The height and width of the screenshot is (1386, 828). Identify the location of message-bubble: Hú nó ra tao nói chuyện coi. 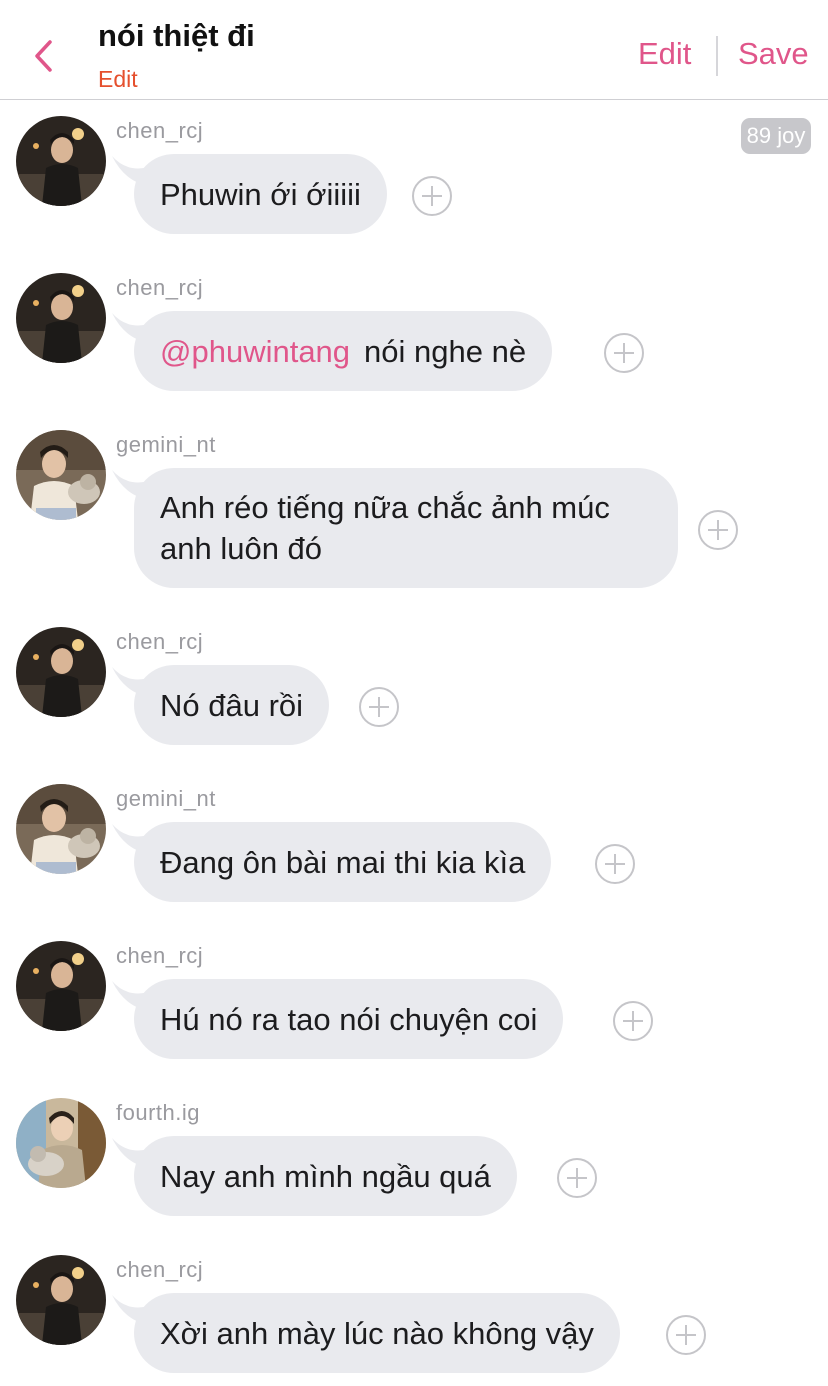
(349, 1019).